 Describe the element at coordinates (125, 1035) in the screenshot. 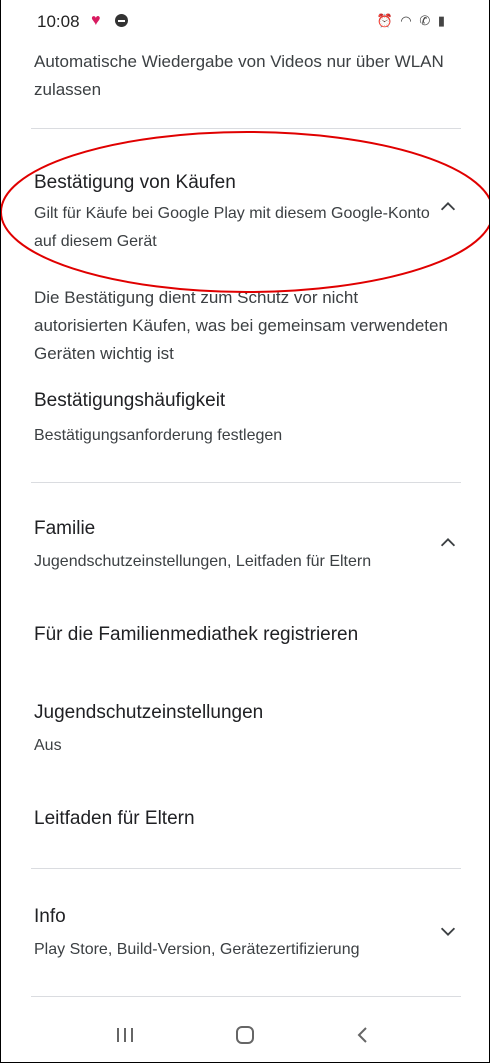

I see `recents-icon` at that location.